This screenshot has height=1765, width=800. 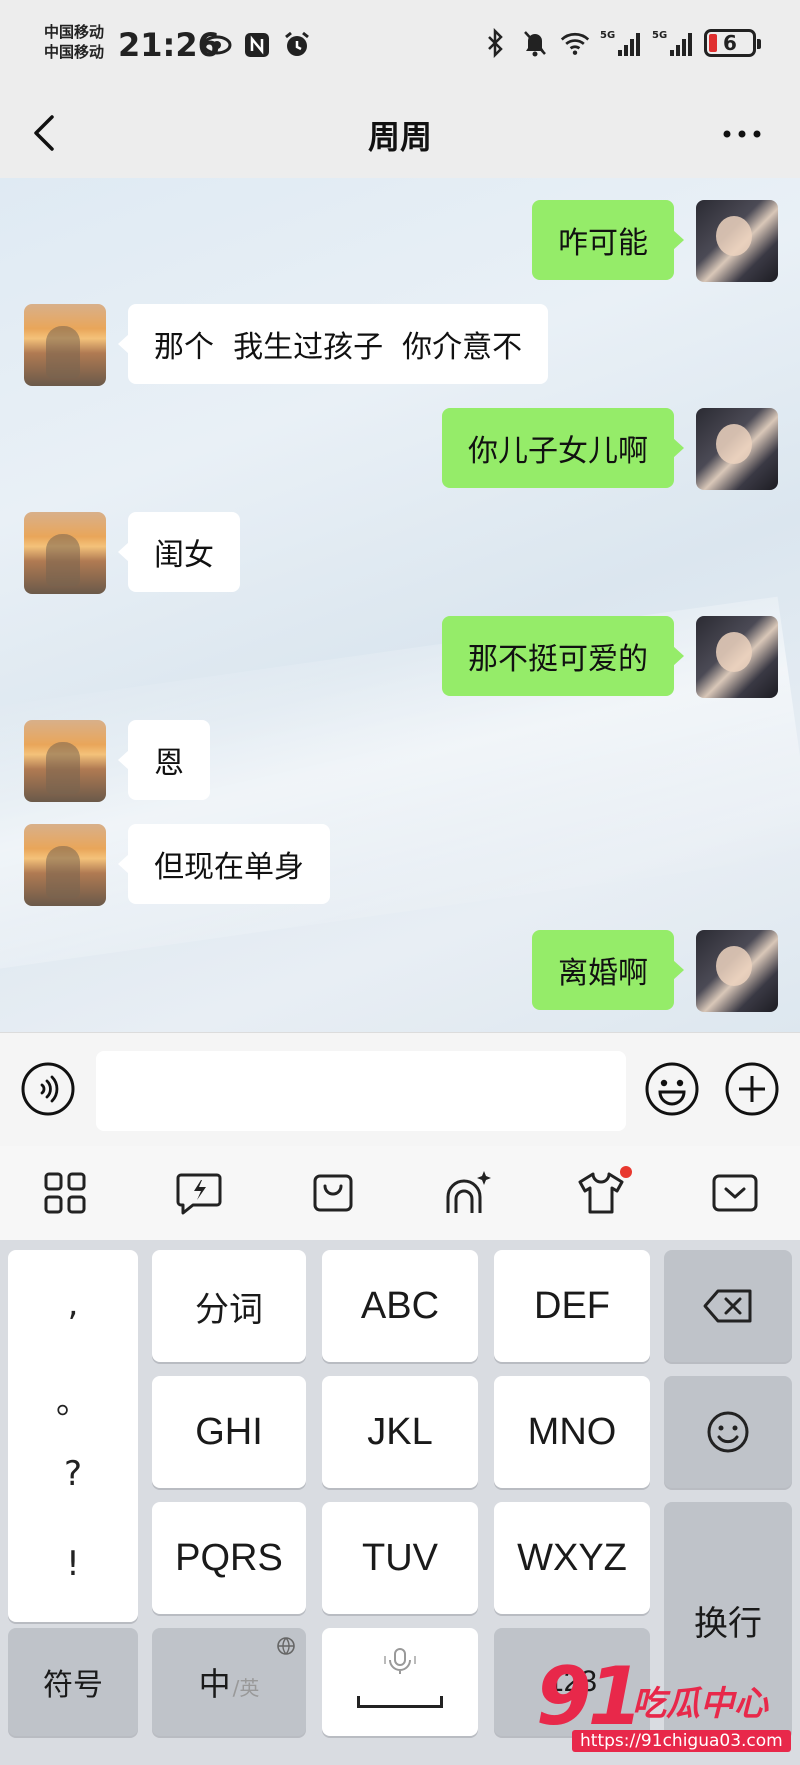 I want to click on key-def: DEF, so click(x=572, y=1306).